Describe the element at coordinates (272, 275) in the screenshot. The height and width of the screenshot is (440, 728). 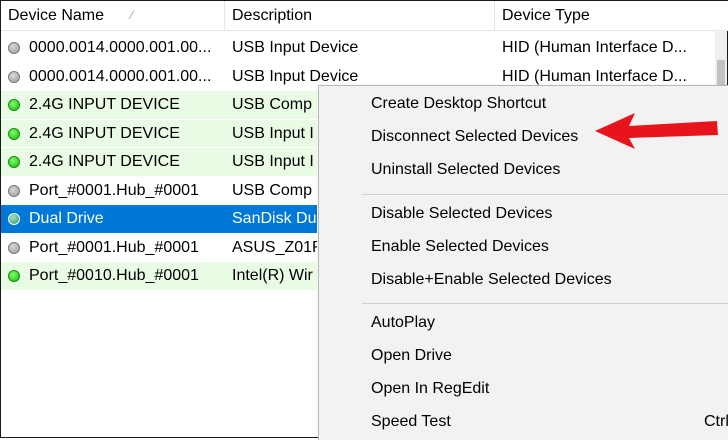
I see `device-description: Intel(R) Wir` at that location.